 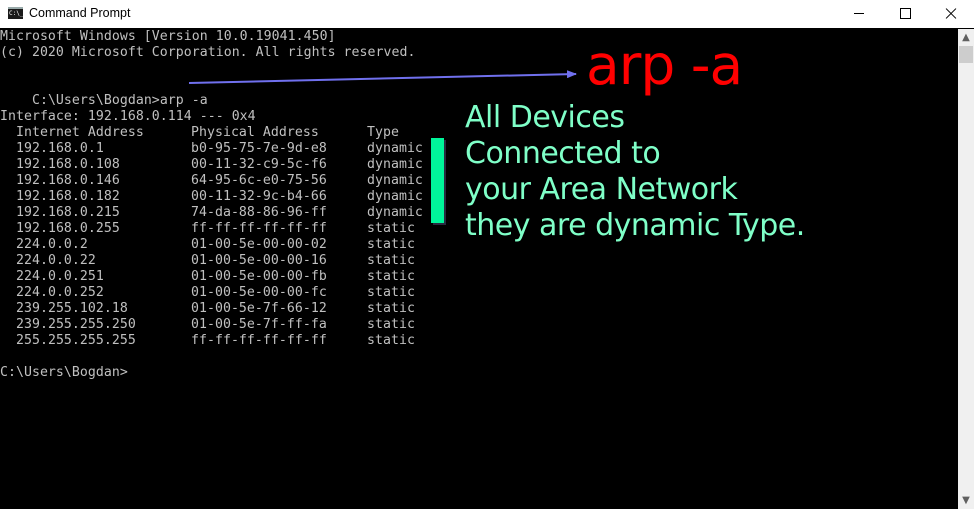 What do you see at coordinates (60, 276) in the screenshot?
I see `arp-ip-cell: 224.0.0.251` at bounding box center [60, 276].